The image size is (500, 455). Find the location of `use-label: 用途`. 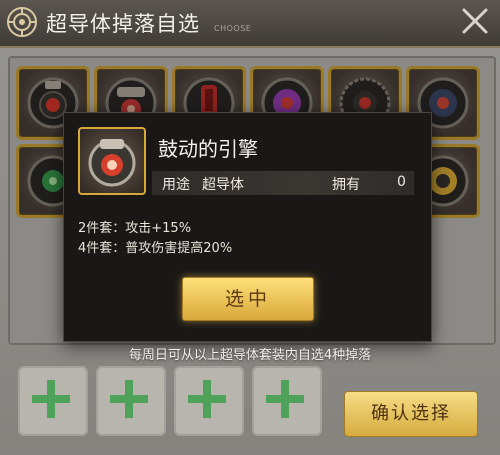

use-label: 用途 is located at coordinates (176, 185).